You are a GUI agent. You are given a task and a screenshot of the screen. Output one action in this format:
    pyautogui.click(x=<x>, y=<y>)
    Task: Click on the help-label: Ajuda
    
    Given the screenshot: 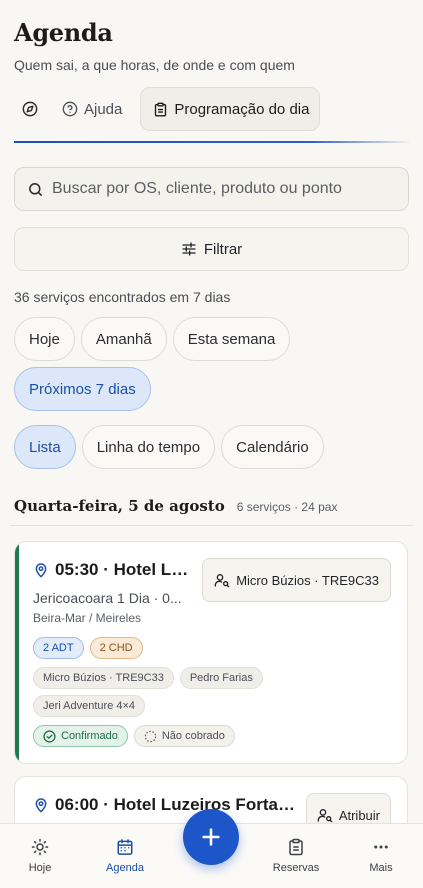 What is the action you would take?
    pyautogui.click(x=103, y=109)
    